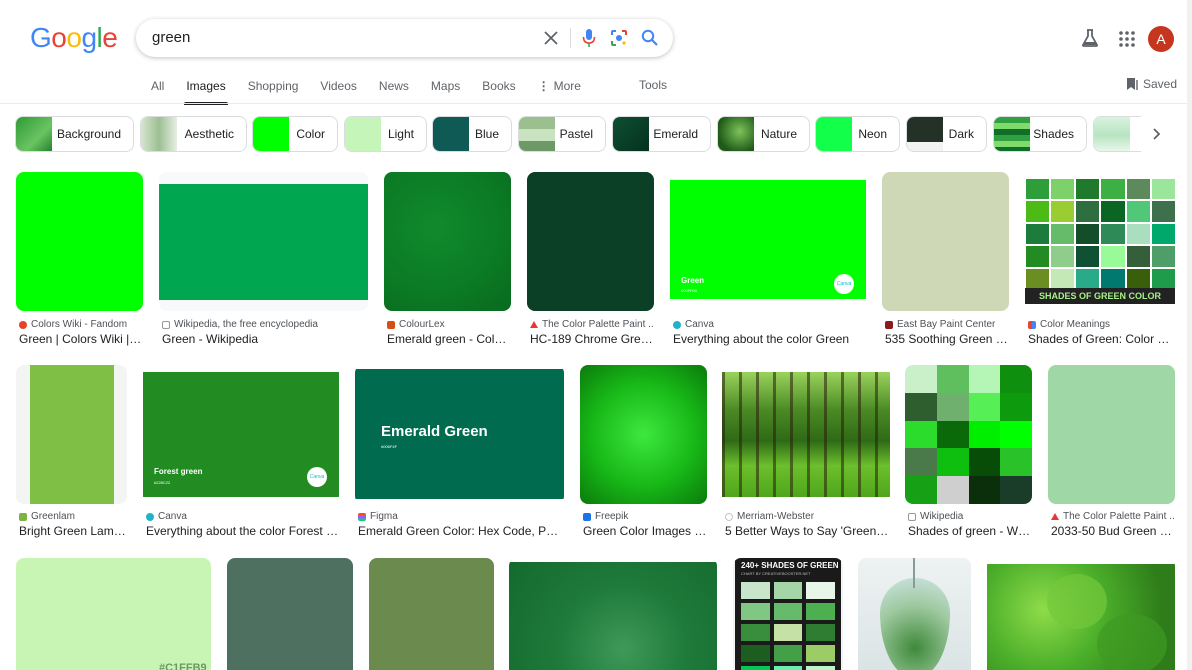 The width and height of the screenshot is (1192, 670). Describe the element at coordinates (912, 516) in the screenshot. I see `wikipedia-icon` at that location.